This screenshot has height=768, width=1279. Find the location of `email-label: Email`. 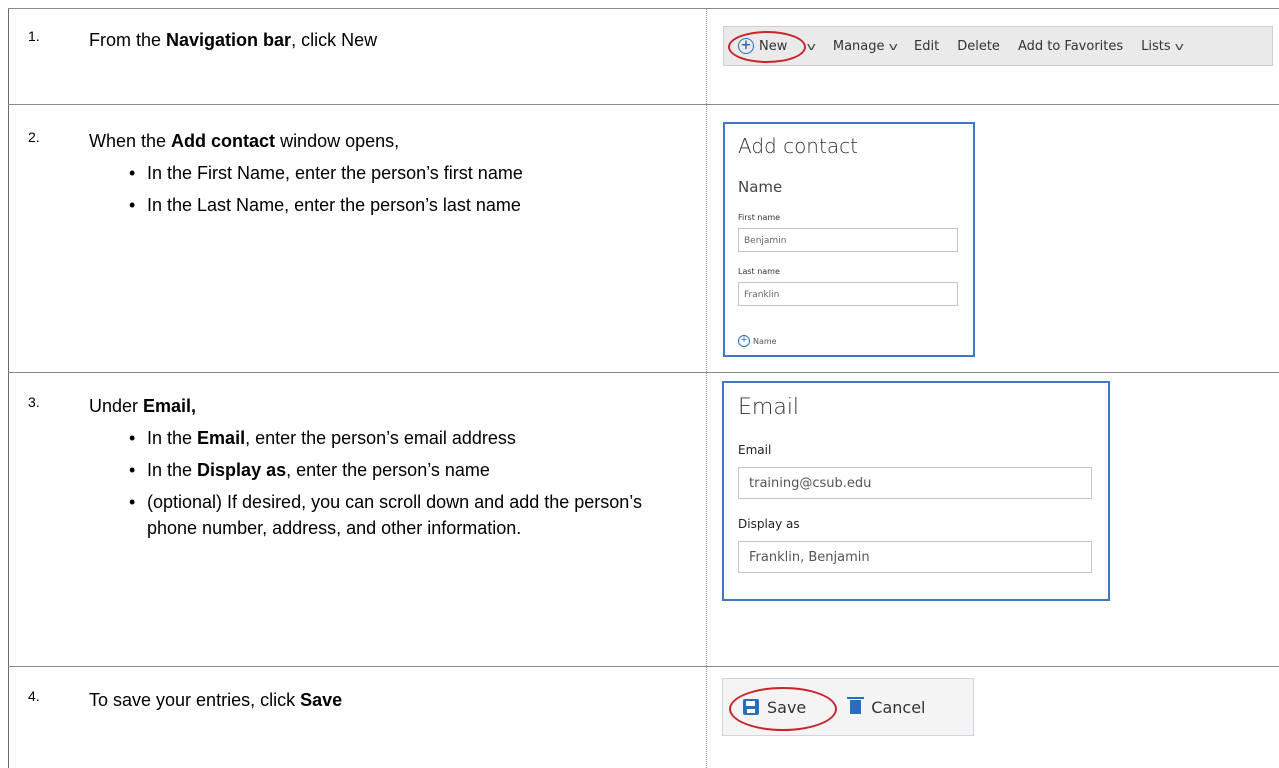

email-label: Email is located at coordinates (755, 450).